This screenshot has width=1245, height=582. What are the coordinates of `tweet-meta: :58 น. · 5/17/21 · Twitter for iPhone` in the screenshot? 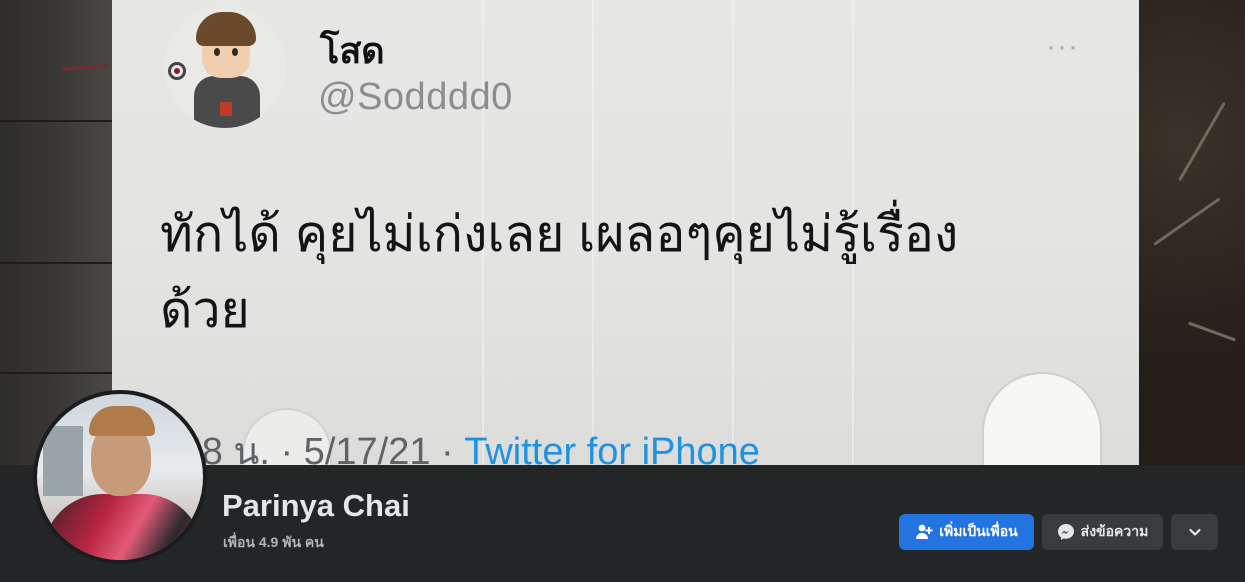 It's located at (465, 442).